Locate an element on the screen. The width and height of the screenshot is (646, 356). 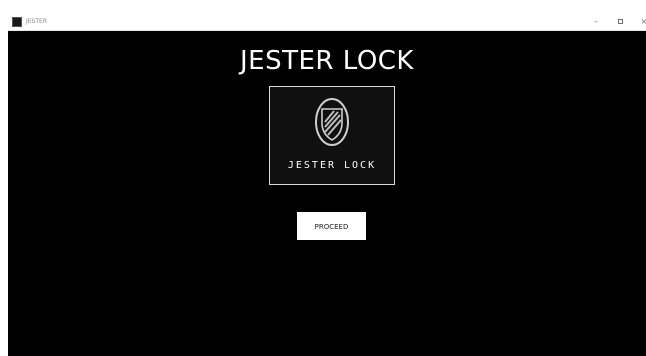
minimize-button: – is located at coordinates (596, 22).